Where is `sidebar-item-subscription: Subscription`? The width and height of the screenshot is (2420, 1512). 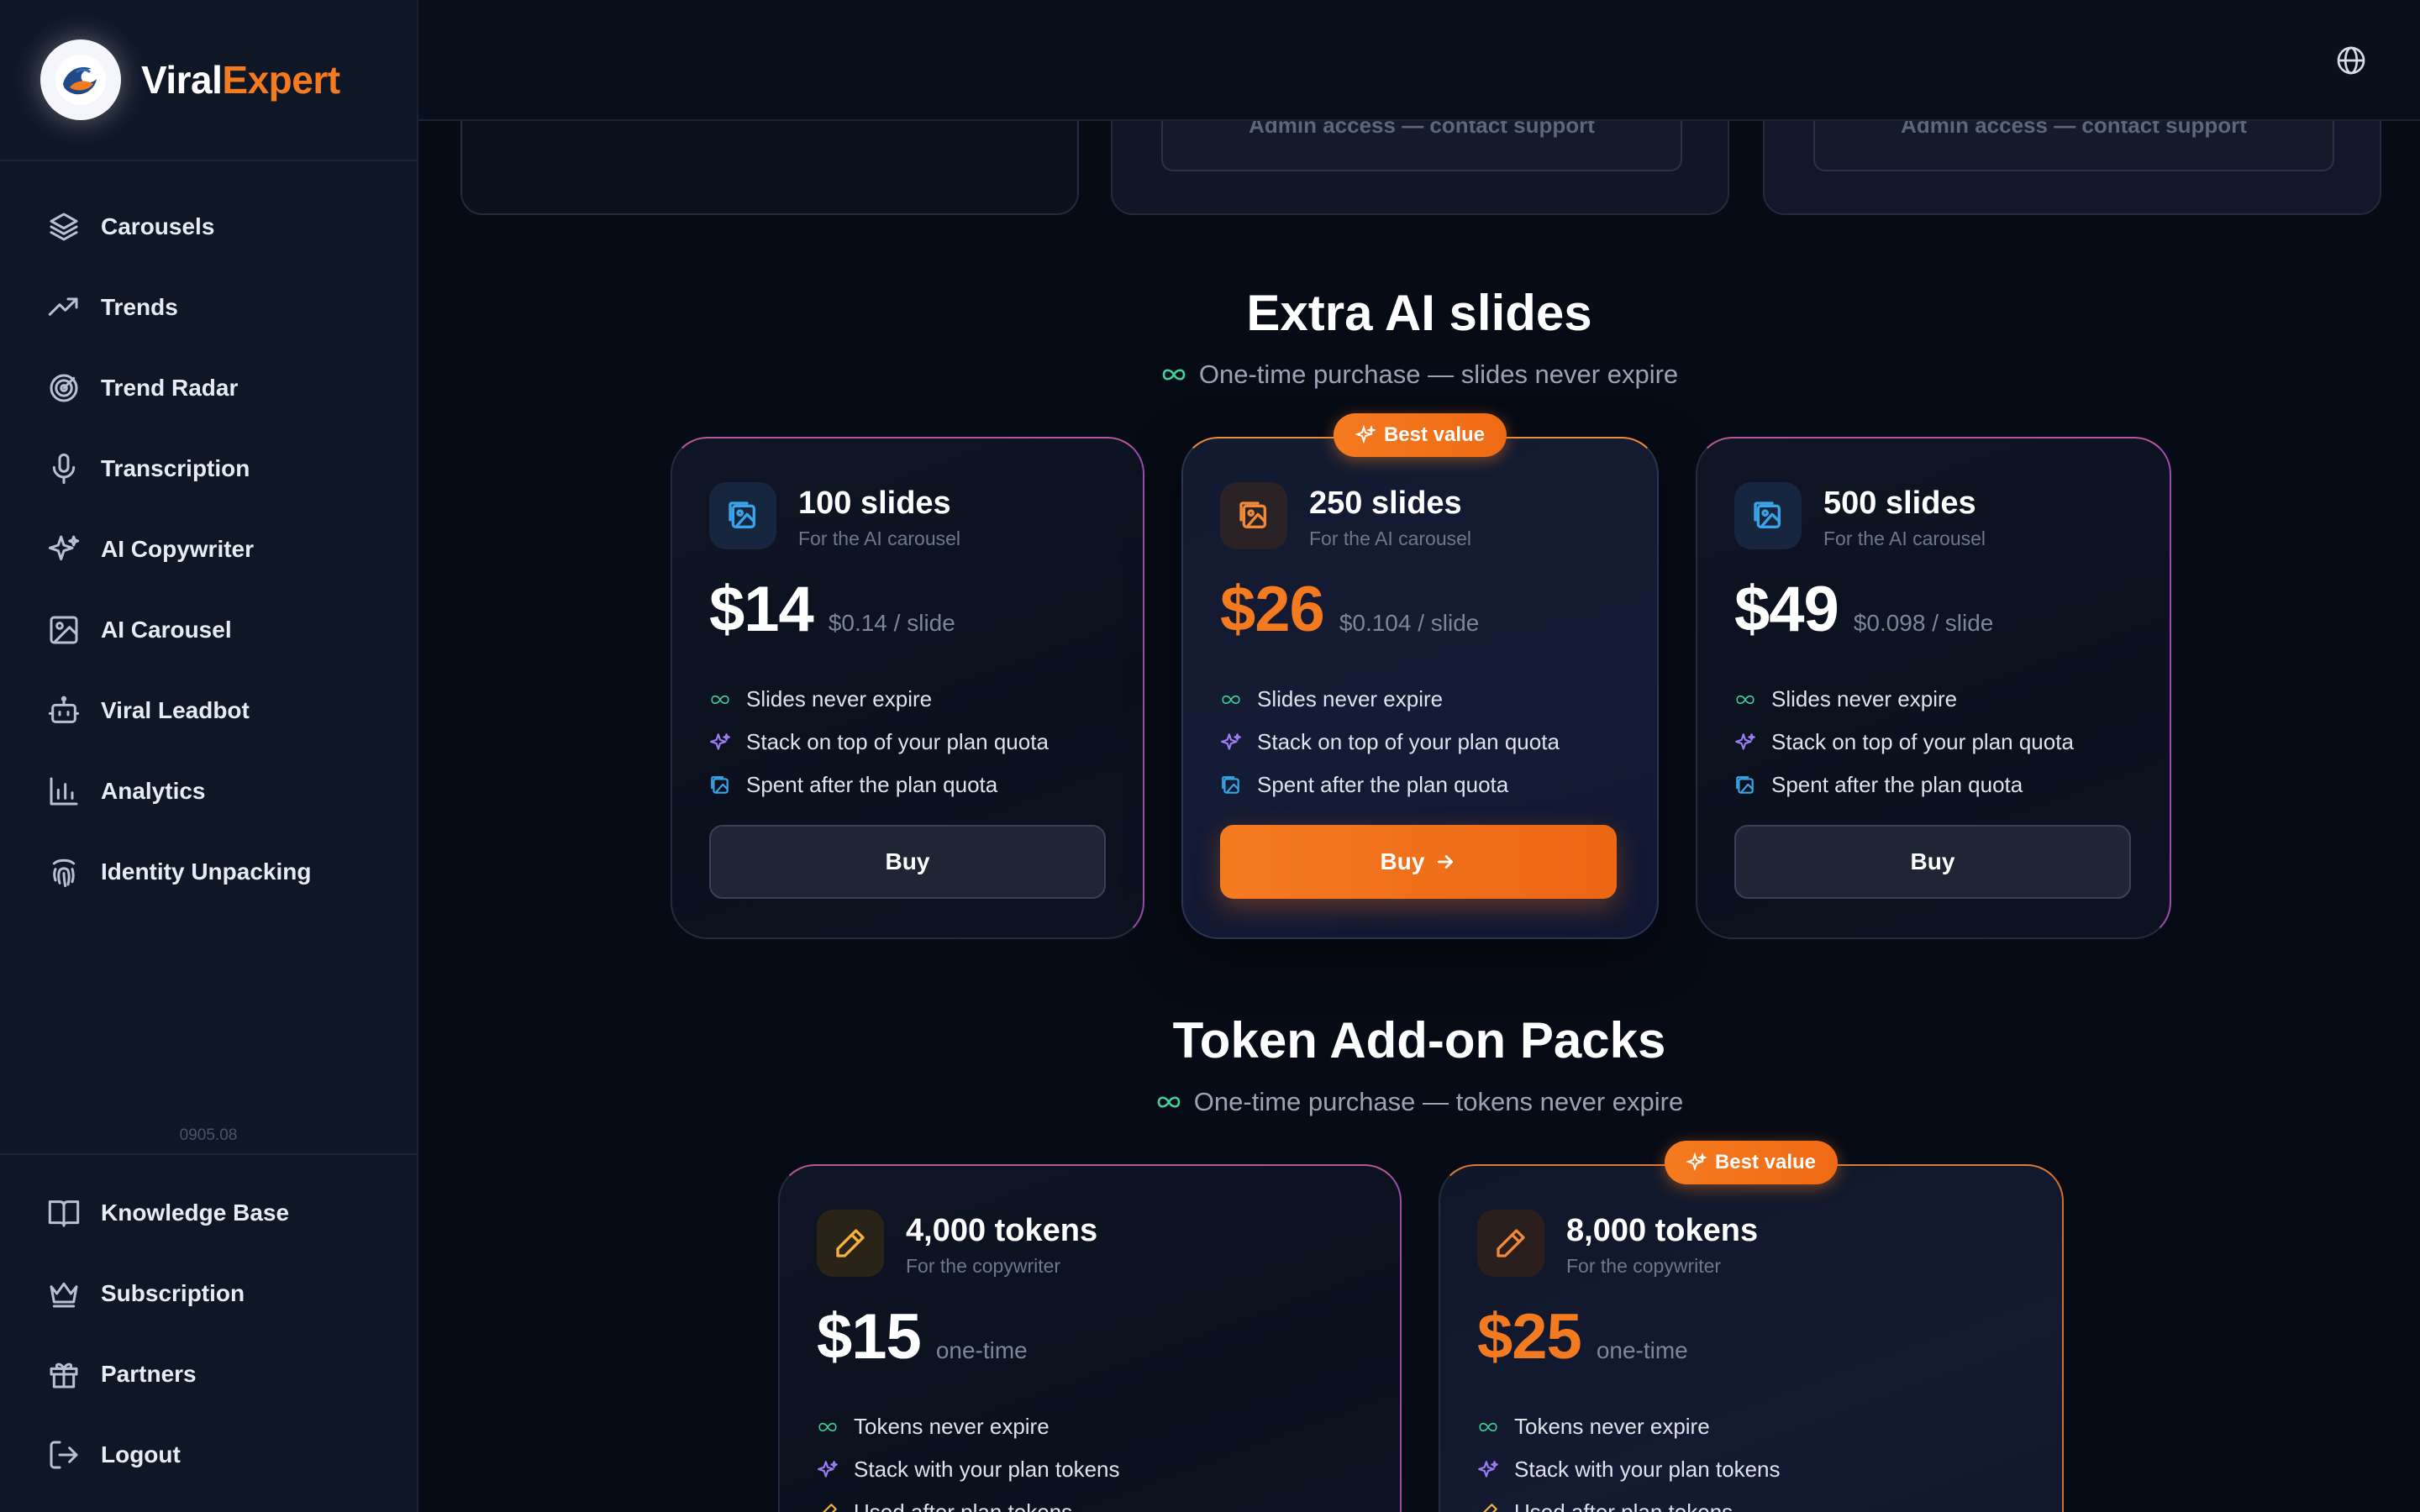
sidebar-item-subscription: Subscription is located at coordinates (221, 1293).